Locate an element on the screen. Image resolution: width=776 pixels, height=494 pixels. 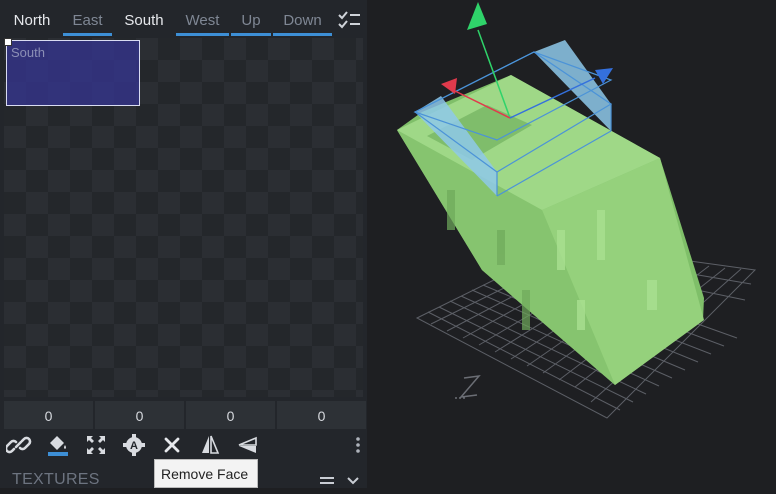
svg-text: A is located at coordinates (134, 446).